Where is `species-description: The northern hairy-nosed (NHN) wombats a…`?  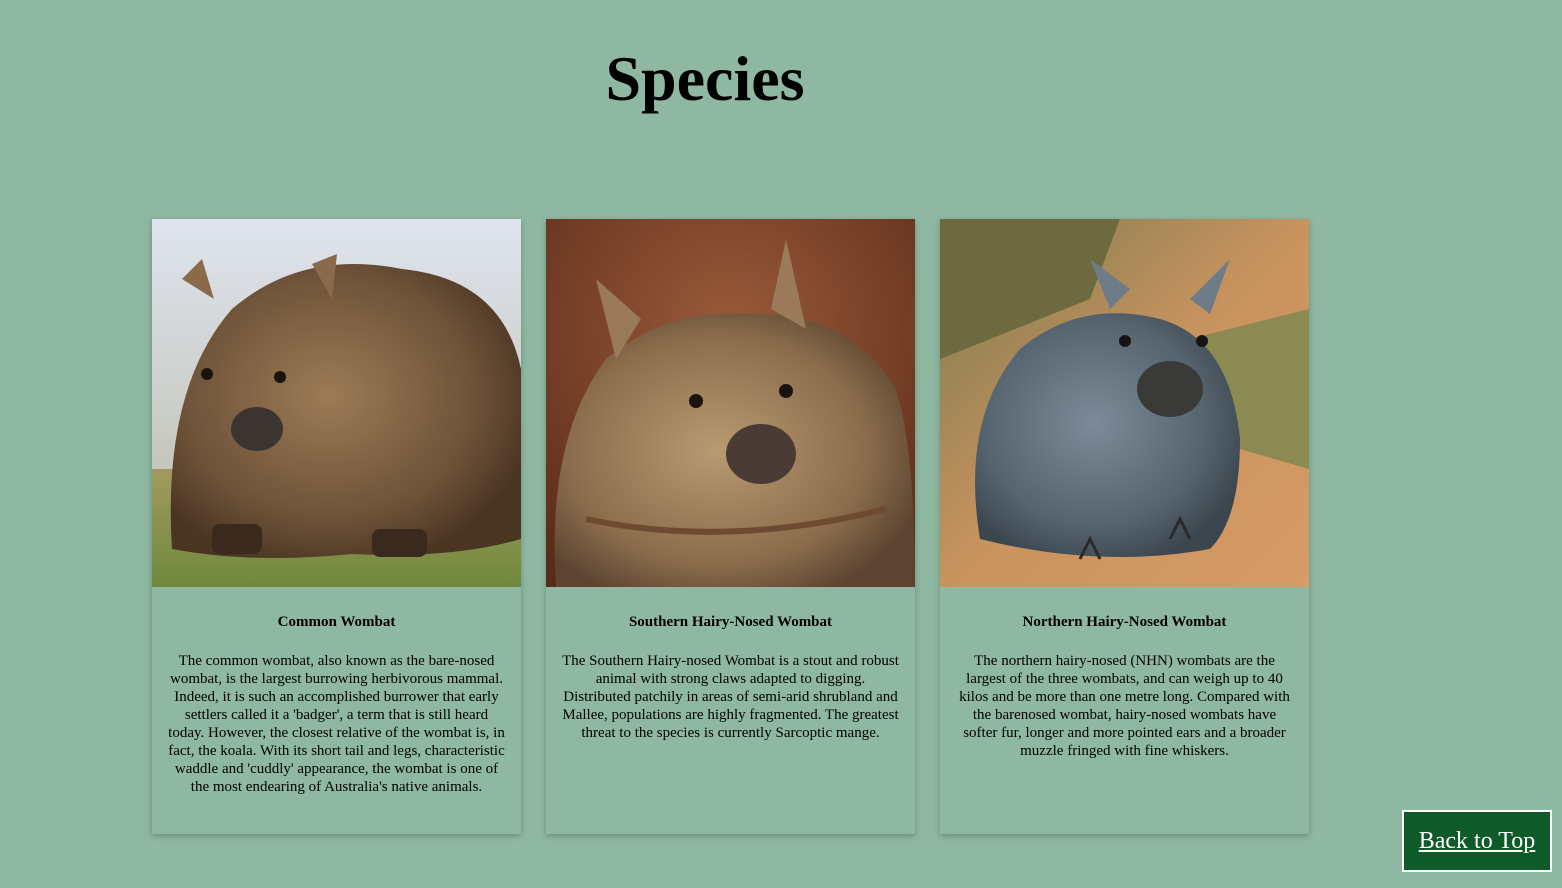
species-description: The northern hairy-nosed (NHN) wombats a… is located at coordinates (1124, 706).